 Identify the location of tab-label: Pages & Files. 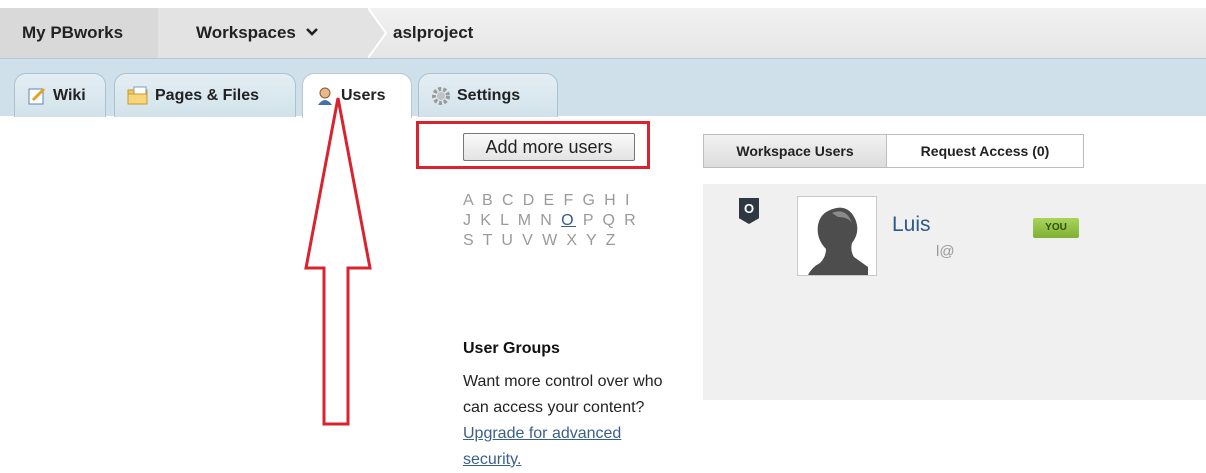
(207, 95).